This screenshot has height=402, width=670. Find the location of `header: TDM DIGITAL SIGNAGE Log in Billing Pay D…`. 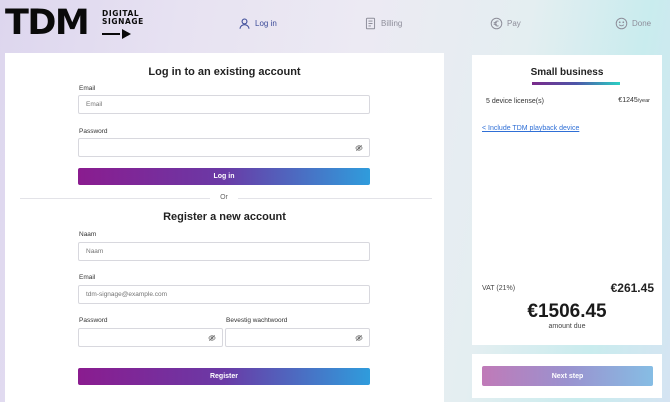

header: TDM DIGITAL SIGNAGE Log in Billing Pay D… is located at coordinates (335, 25).